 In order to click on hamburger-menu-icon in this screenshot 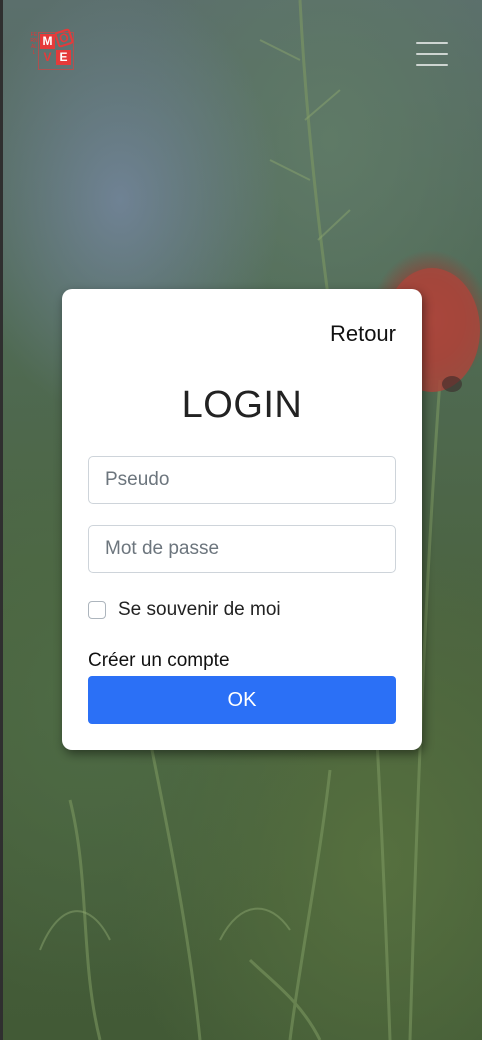, I will do `click(432, 54)`.